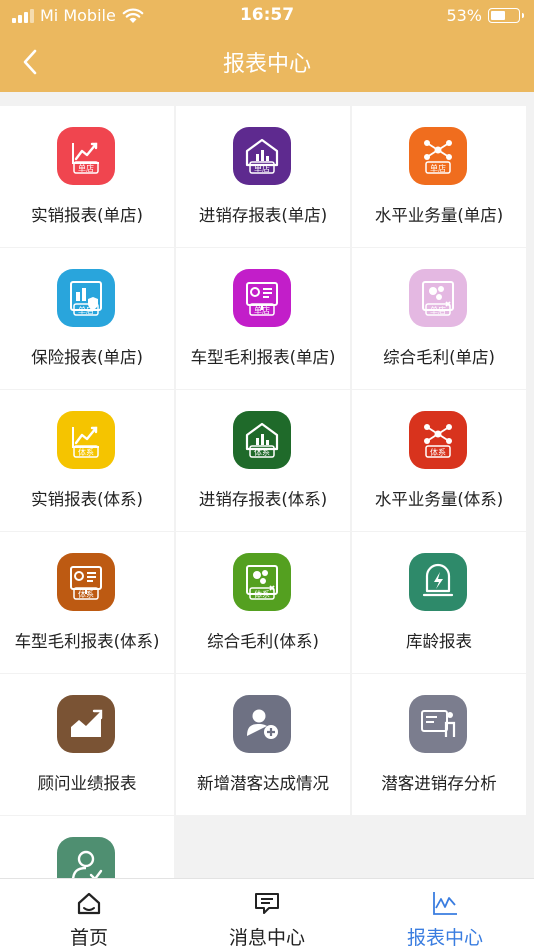  Describe the element at coordinates (444, 938) in the screenshot. I see `tab-label: 报表中心` at that location.